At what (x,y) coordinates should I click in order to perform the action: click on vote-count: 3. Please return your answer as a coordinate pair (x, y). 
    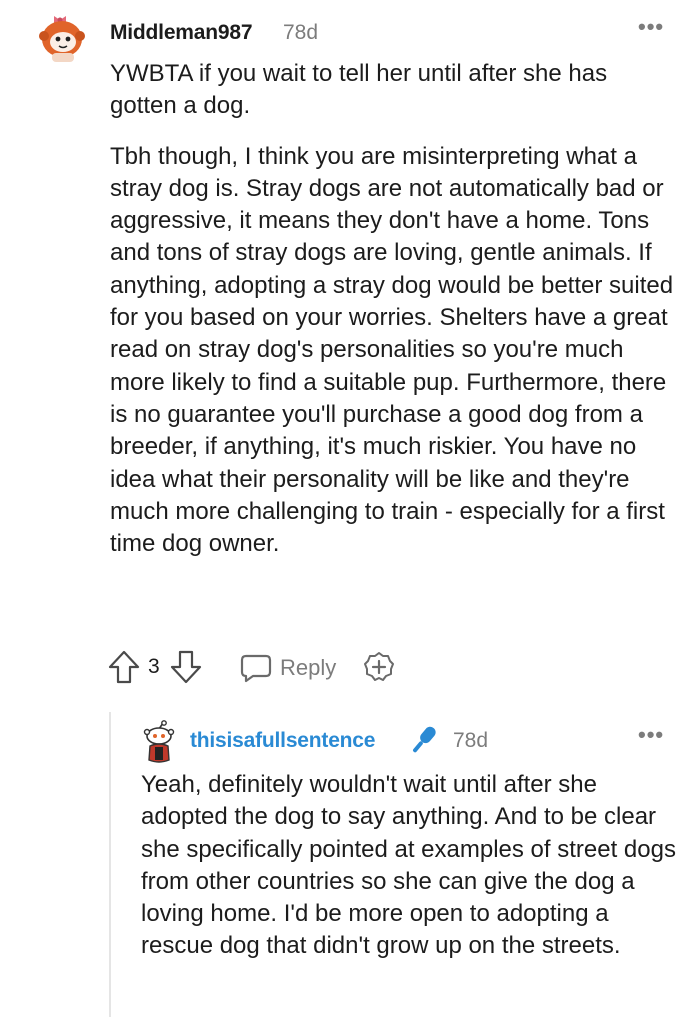
    Looking at the image, I should click on (154, 666).